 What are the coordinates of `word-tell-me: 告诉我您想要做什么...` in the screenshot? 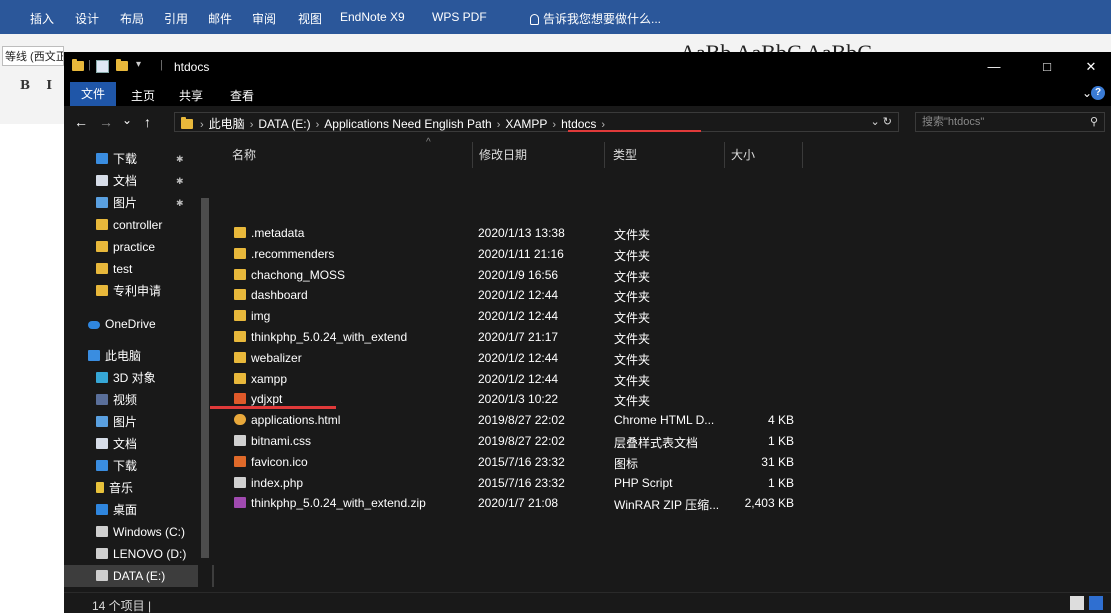 It's located at (595, 18).